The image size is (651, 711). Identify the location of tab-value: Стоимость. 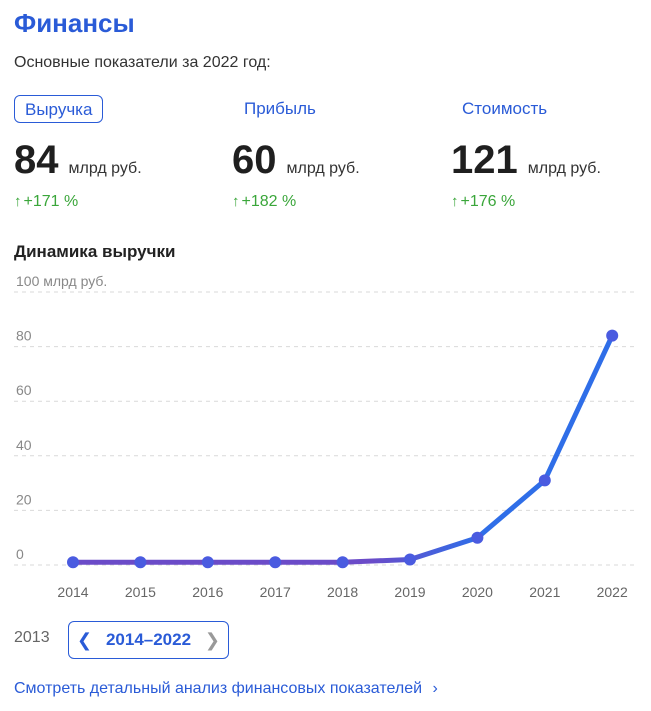
(504, 109).